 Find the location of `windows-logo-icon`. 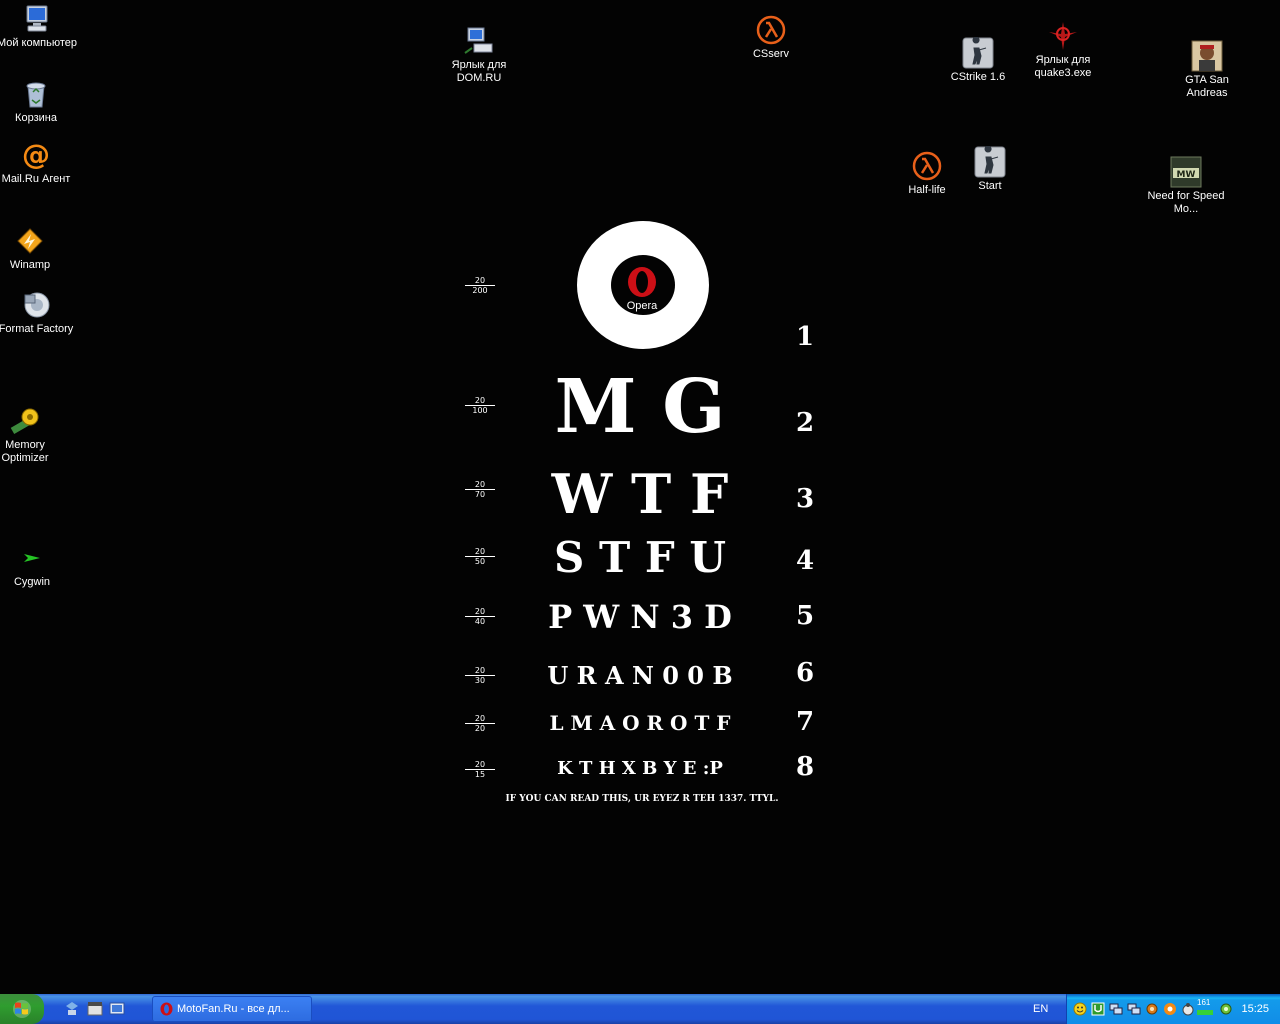

windows-logo-icon is located at coordinates (22, 1009).